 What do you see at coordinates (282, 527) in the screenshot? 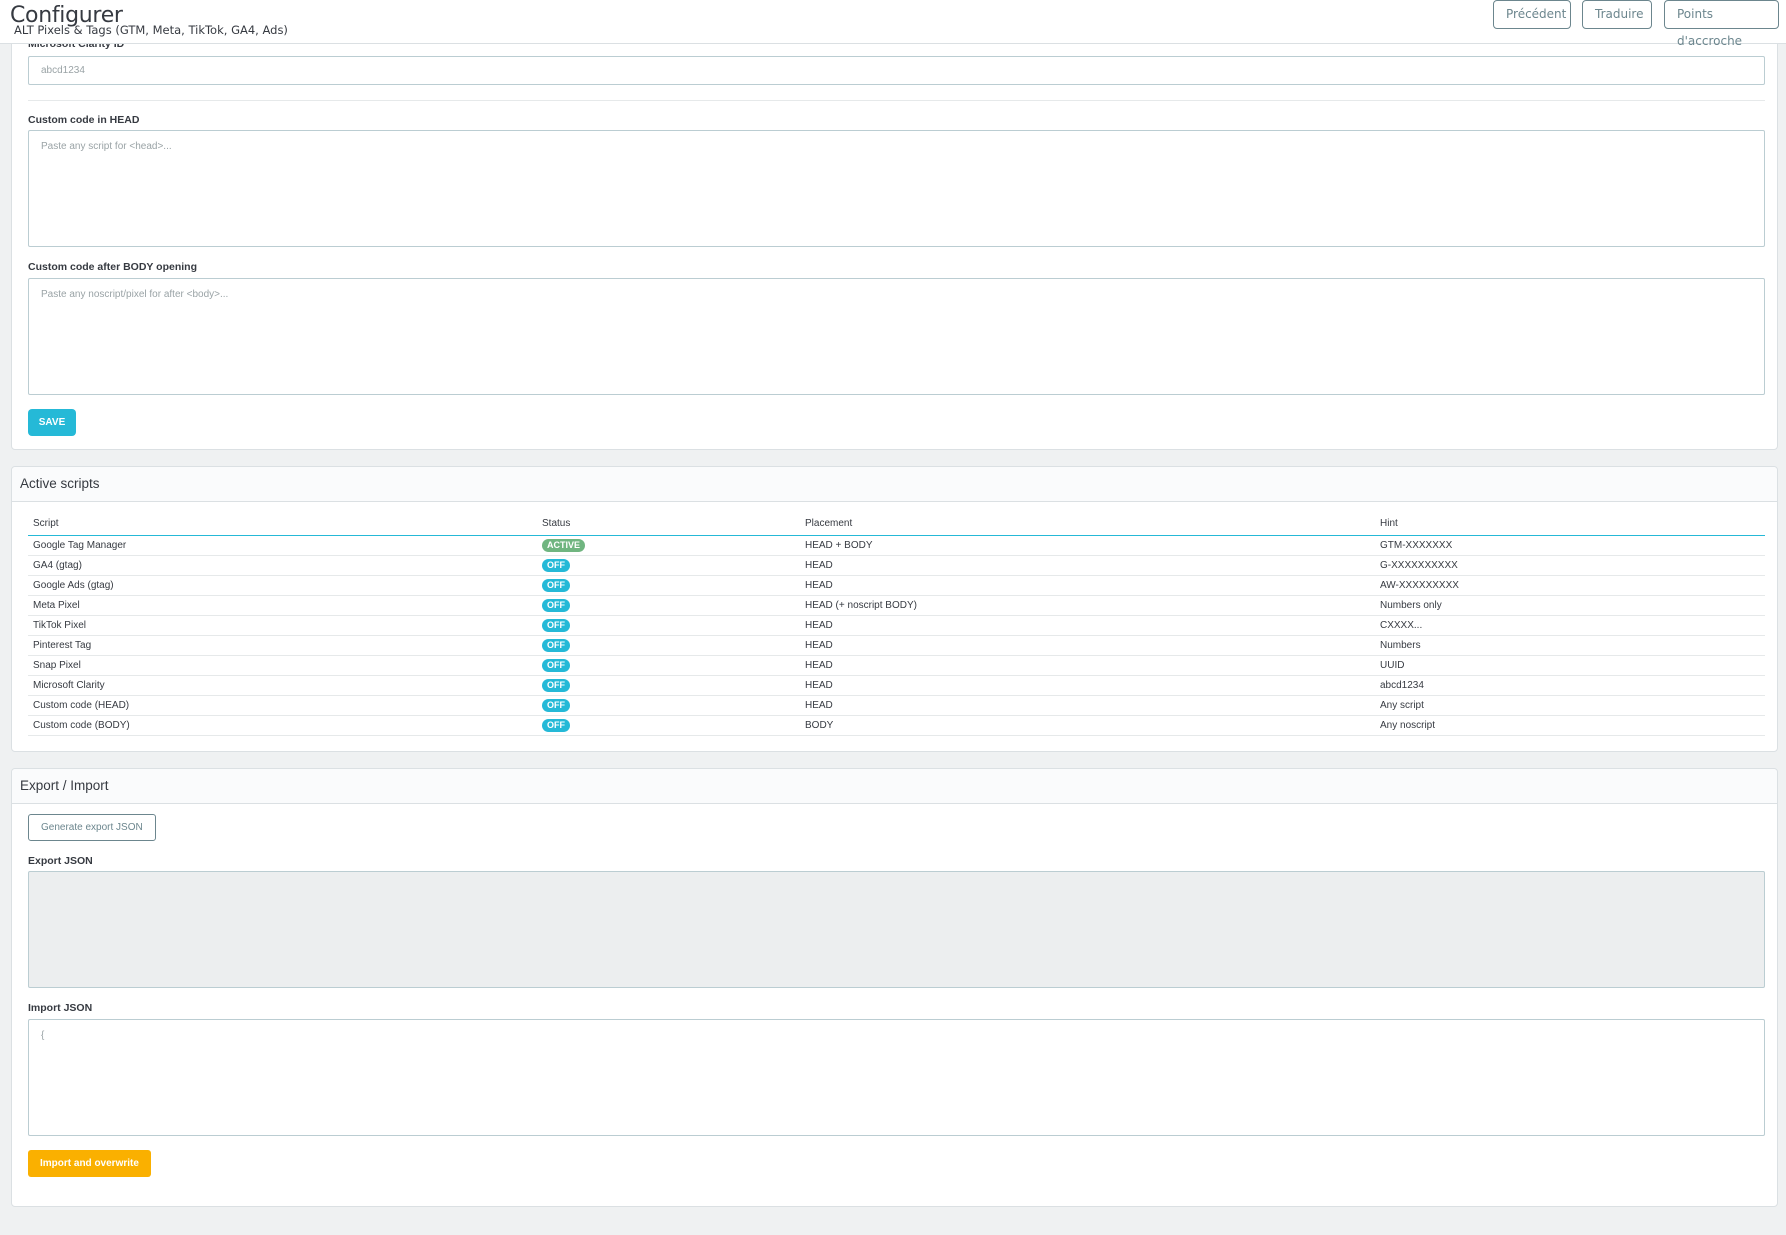
I see `column-header-script: Script` at bounding box center [282, 527].